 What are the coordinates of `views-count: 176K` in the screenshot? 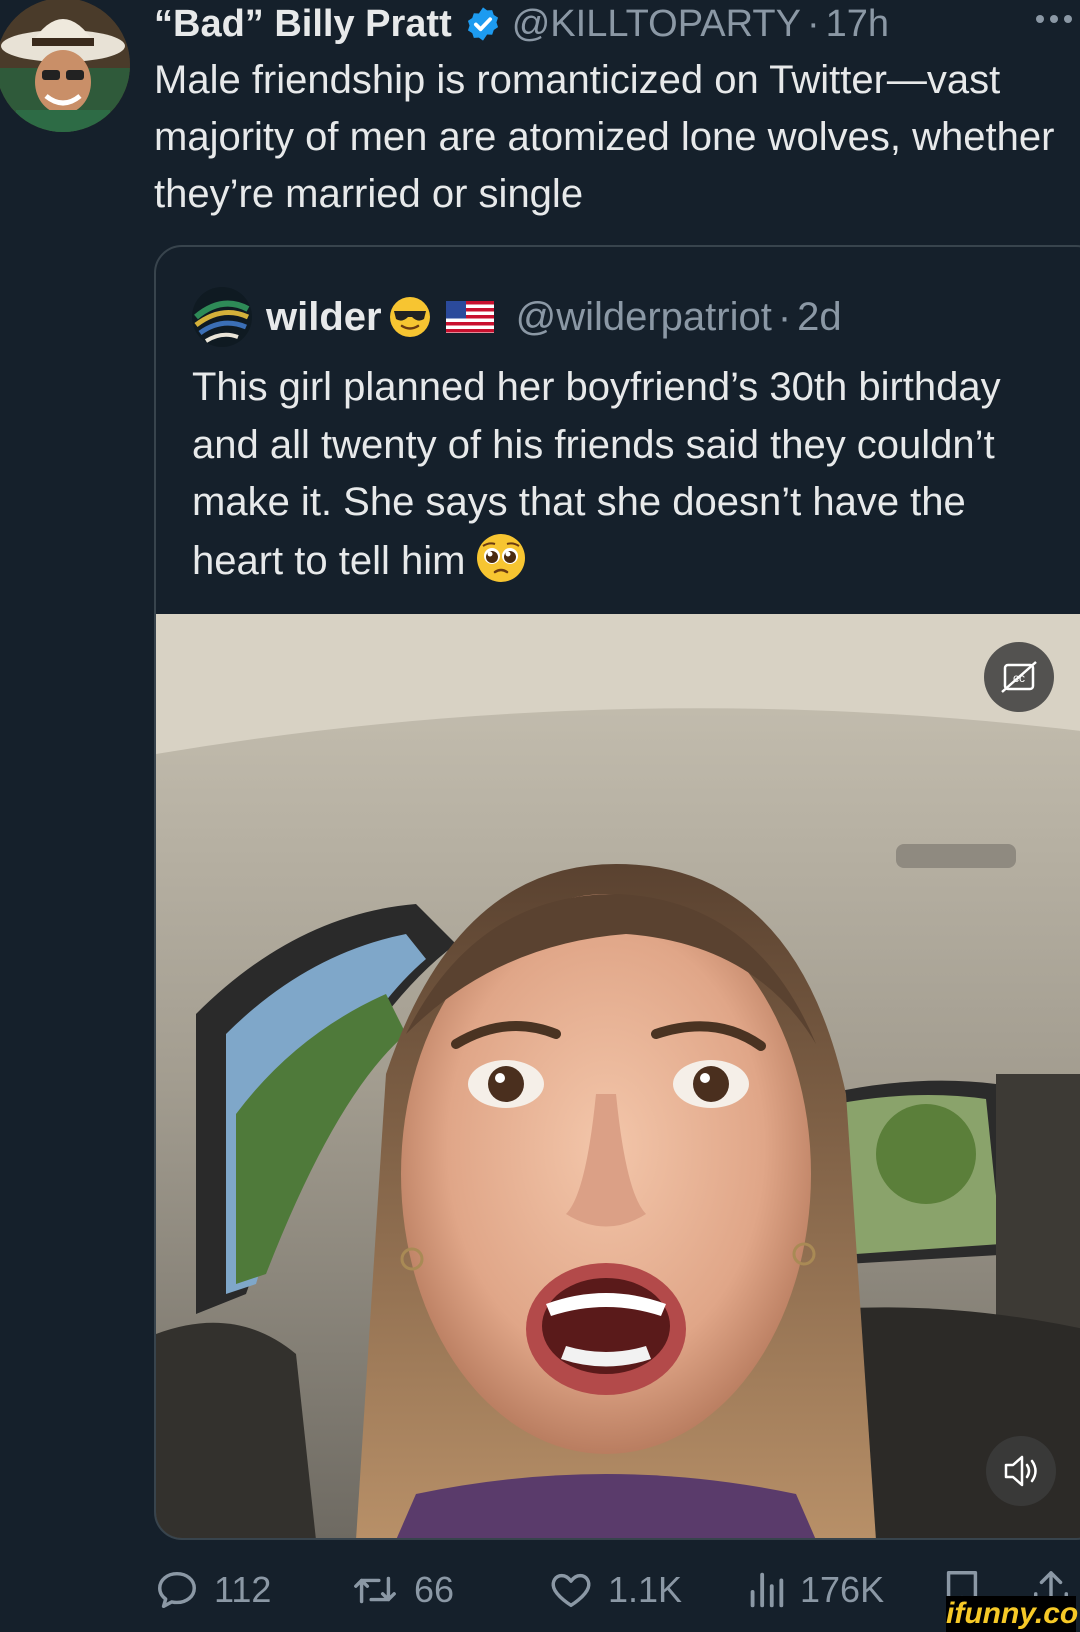 It's located at (842, 1589).